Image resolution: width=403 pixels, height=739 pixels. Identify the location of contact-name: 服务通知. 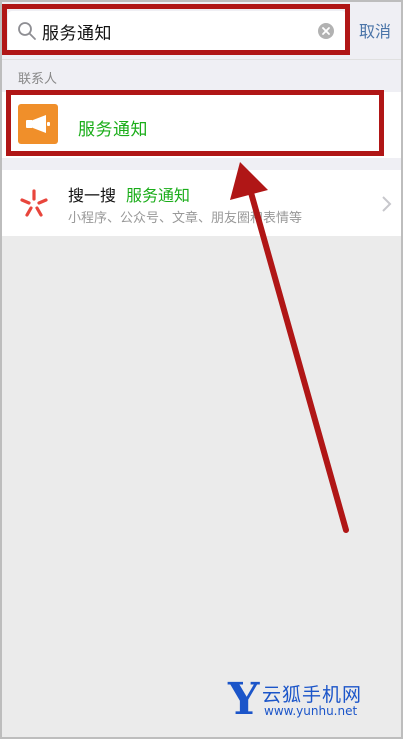
(113, 130).